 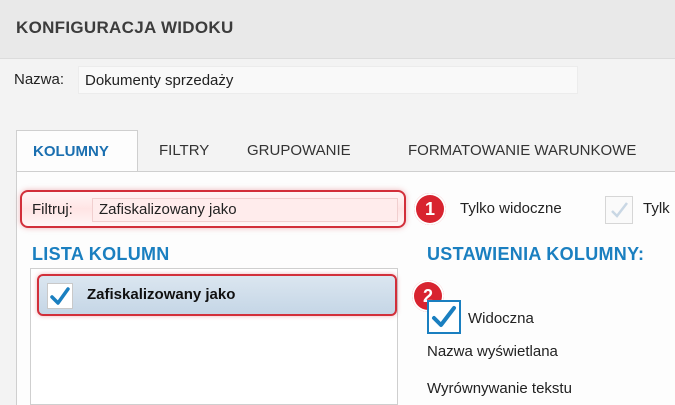 I want to click on columns-list-heading: LISTA KOLUMN, so click(x=101, y=254).